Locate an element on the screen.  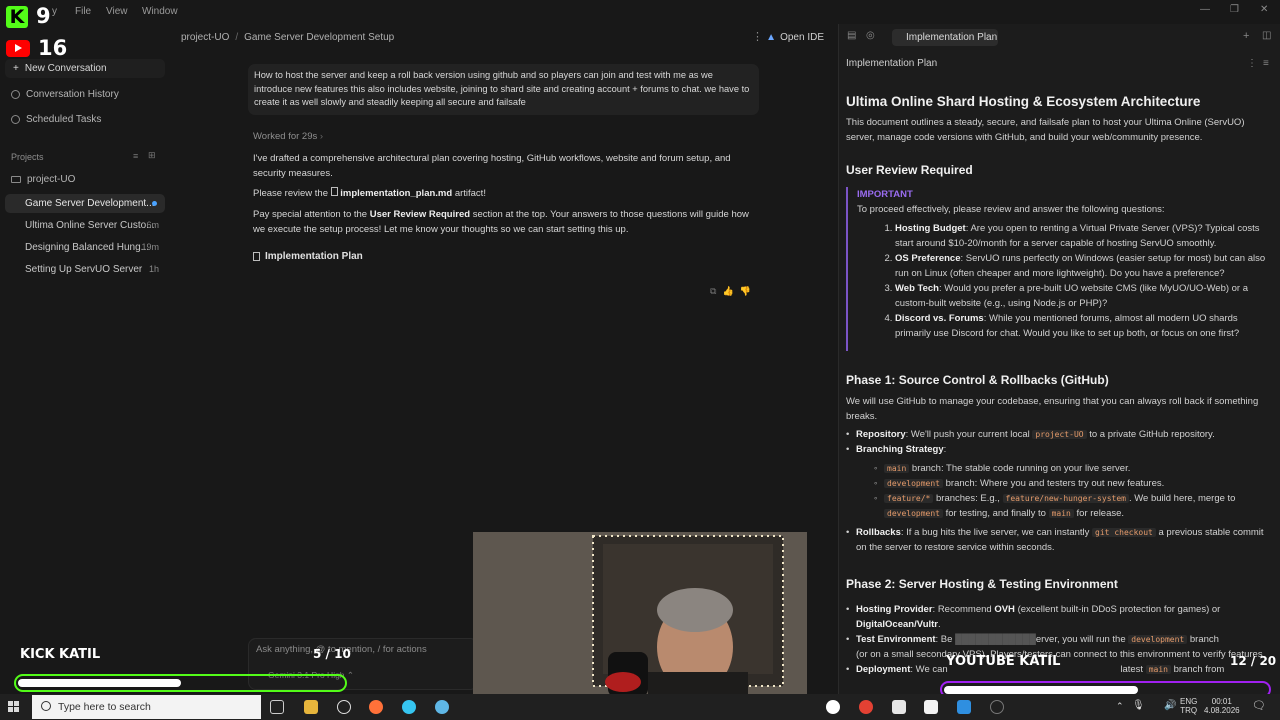
menu-window: Window is located at coordinates (160, 11).